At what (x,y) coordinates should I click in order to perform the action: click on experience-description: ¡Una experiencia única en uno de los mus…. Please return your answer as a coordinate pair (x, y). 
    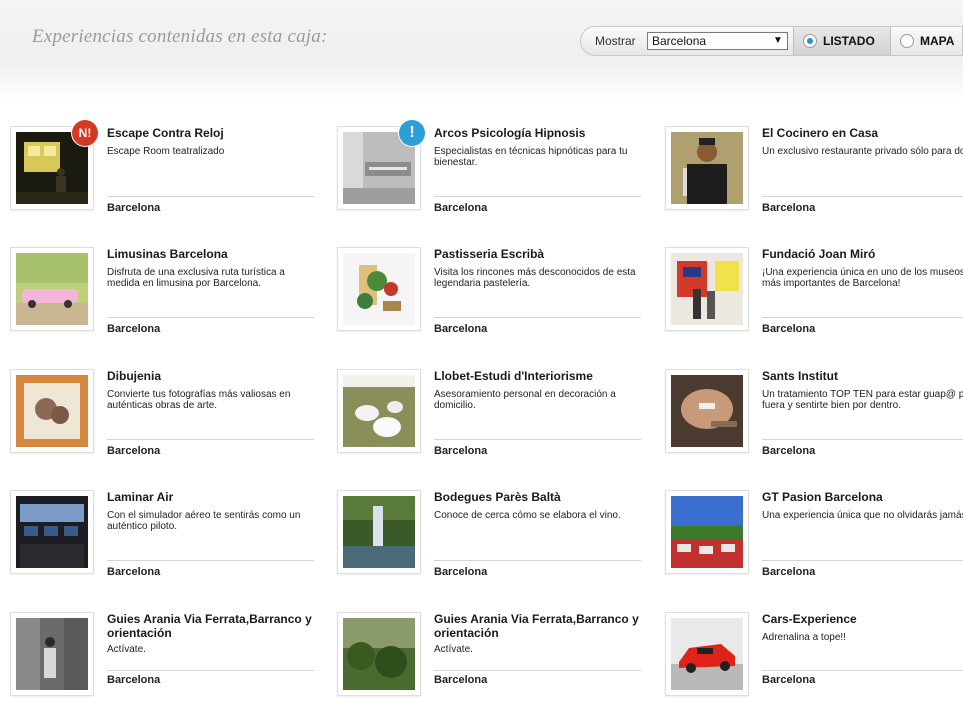
    Looking at the image, I should click on (862, 278).